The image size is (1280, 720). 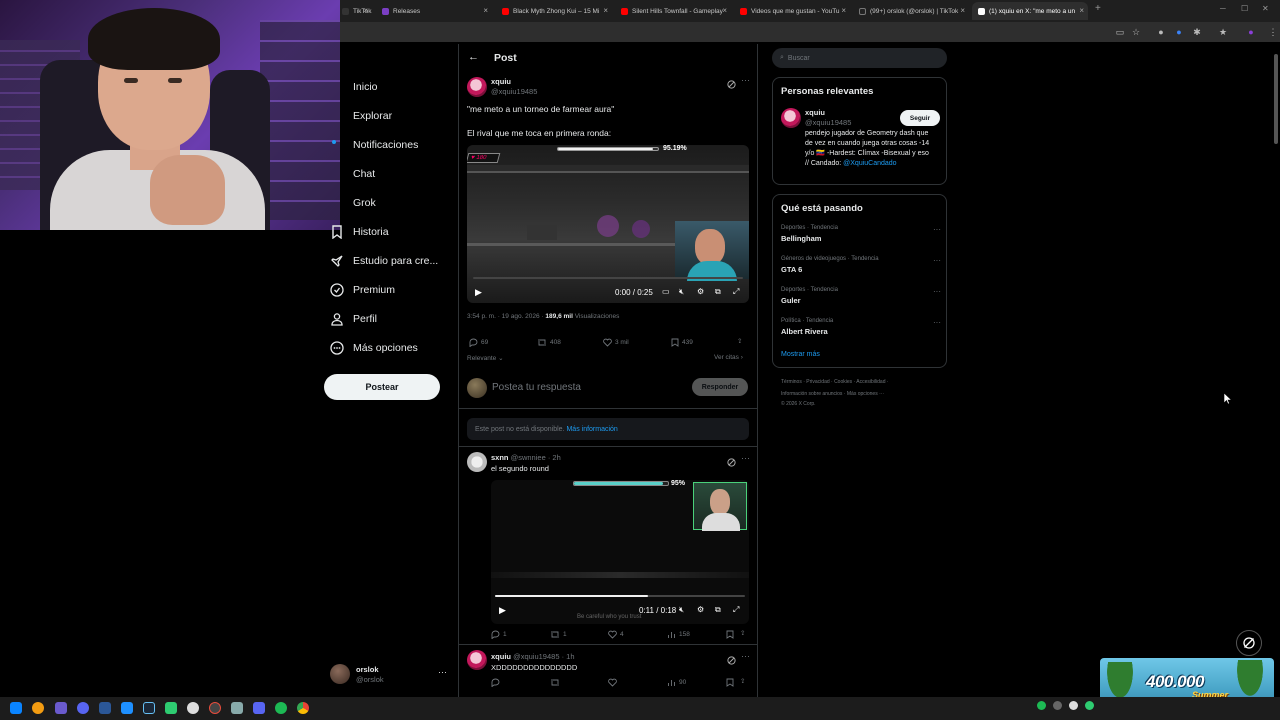 I want to click on reply-submit-button: Responder, so click(x=720, y=387).